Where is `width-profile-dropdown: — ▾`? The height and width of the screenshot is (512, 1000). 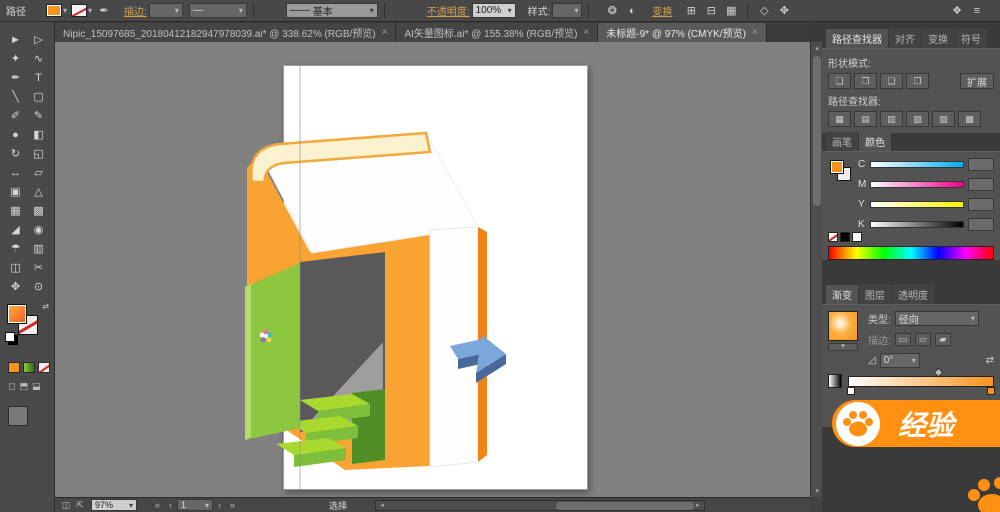 width-profile-dropdown: — ▾ is located at coordinates (217, 10).